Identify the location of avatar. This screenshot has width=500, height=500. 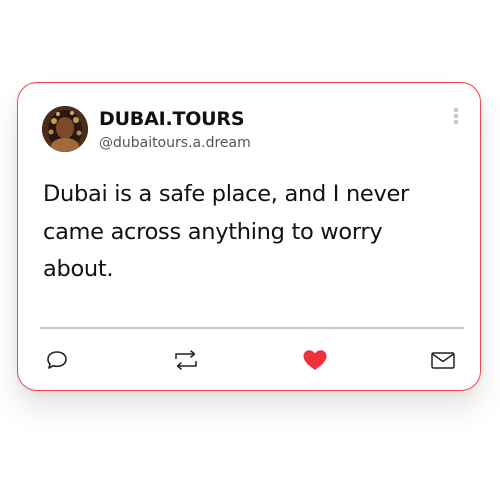
(65, 129).